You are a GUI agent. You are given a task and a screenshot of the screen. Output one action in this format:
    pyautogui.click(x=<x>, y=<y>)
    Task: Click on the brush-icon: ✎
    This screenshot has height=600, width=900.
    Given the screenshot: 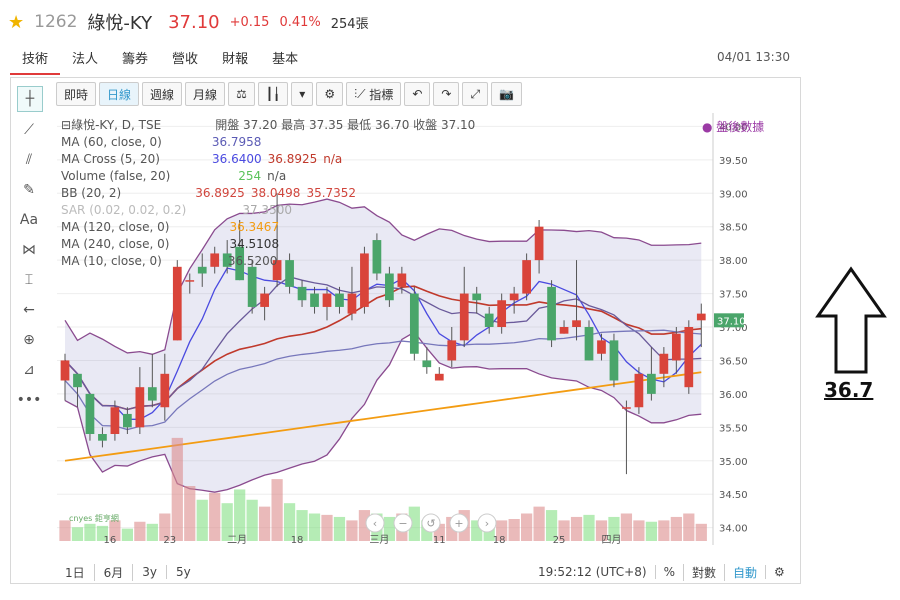 What is the action you would take?
    pyautogui.click(x=29, y=190)
    